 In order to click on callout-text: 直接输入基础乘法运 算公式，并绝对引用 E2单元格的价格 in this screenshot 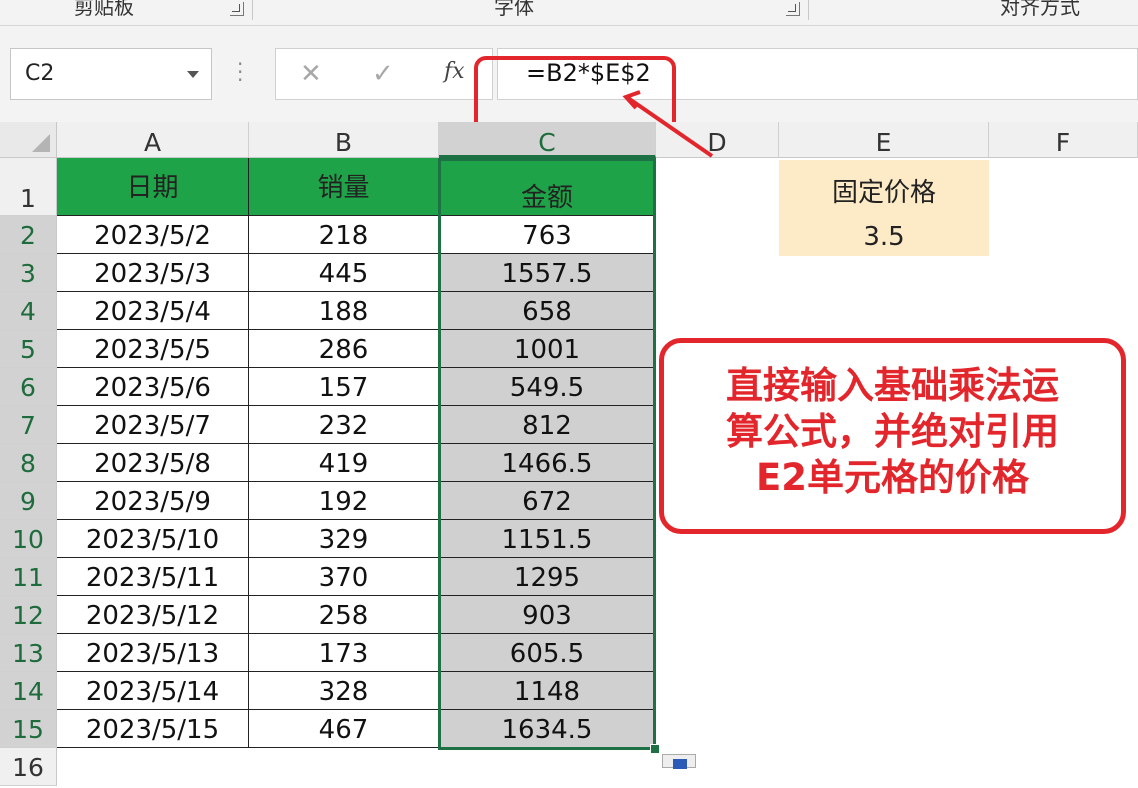, I will do `click(892, 432)`.